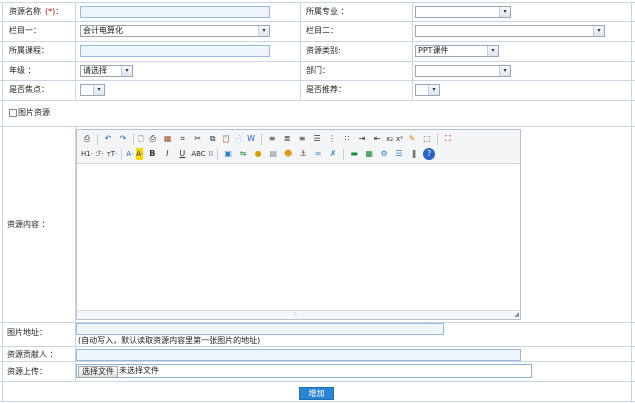  I want to click on required-mark: (*), so click(50, 11).